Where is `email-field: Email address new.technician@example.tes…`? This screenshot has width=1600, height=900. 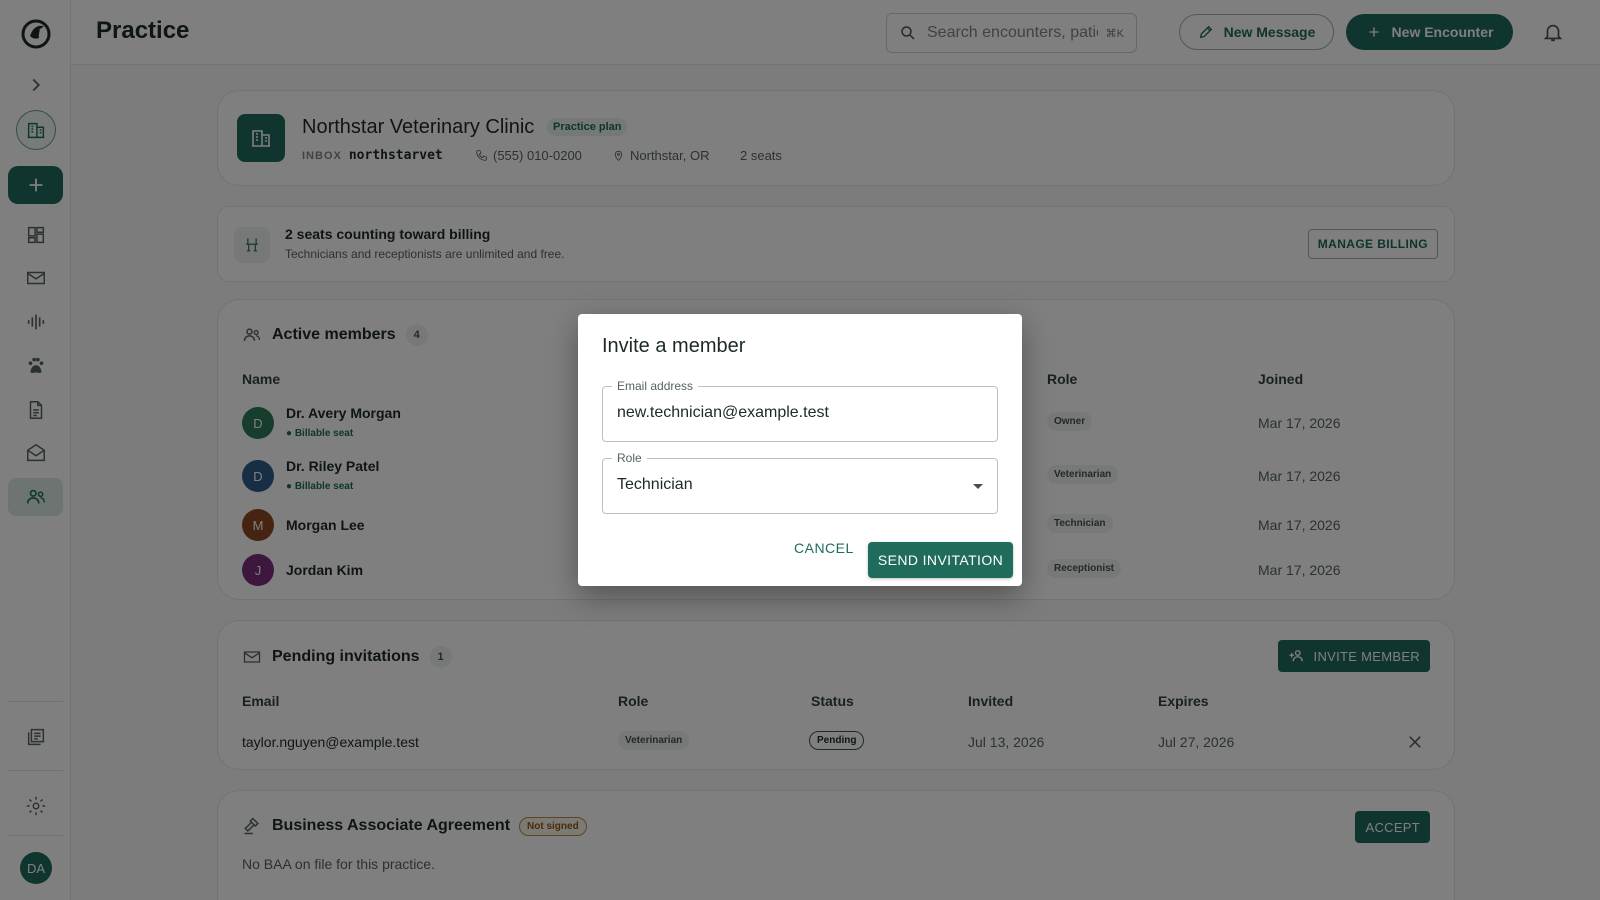 email-field: Email address new.technician@example.tes… is located at coordinates (800, 410).